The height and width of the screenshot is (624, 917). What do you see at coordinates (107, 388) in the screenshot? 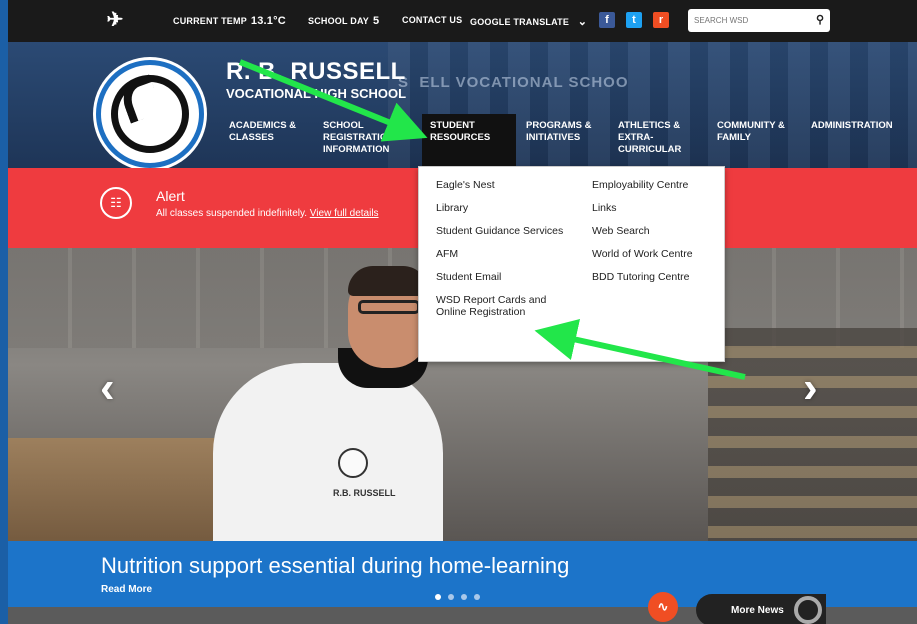
I see `slider-prev-button: ‹` at bounding box center [107, 388].